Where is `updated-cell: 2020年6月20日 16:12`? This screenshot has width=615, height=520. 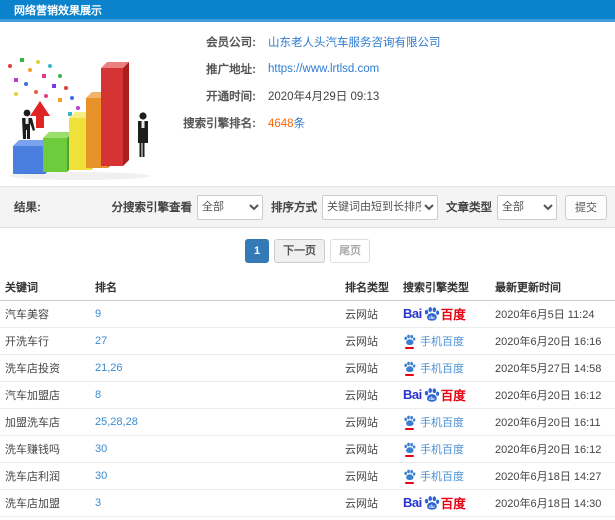
updated-cell: 2020年6月20日 16:12 is located at coordinates (552, 449).